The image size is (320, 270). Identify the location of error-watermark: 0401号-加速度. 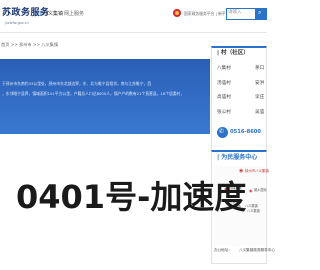
(131, 197).